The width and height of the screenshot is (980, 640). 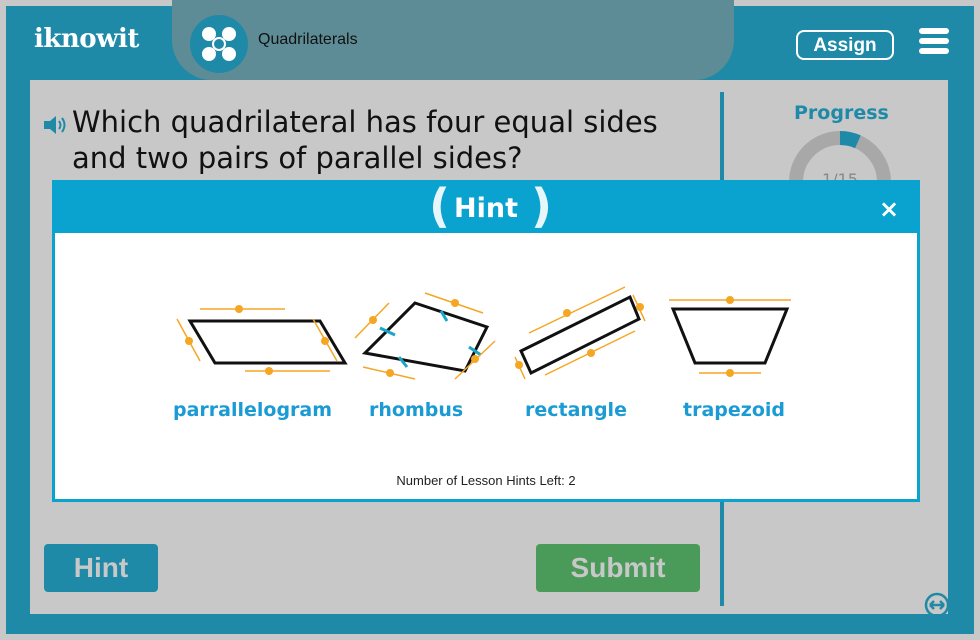 What do you see at coordinates (486, 480) in the screenshot?
I see `hints-left-text: Number of Lesson Hints Left: 2` at bounding box center [486, 480].